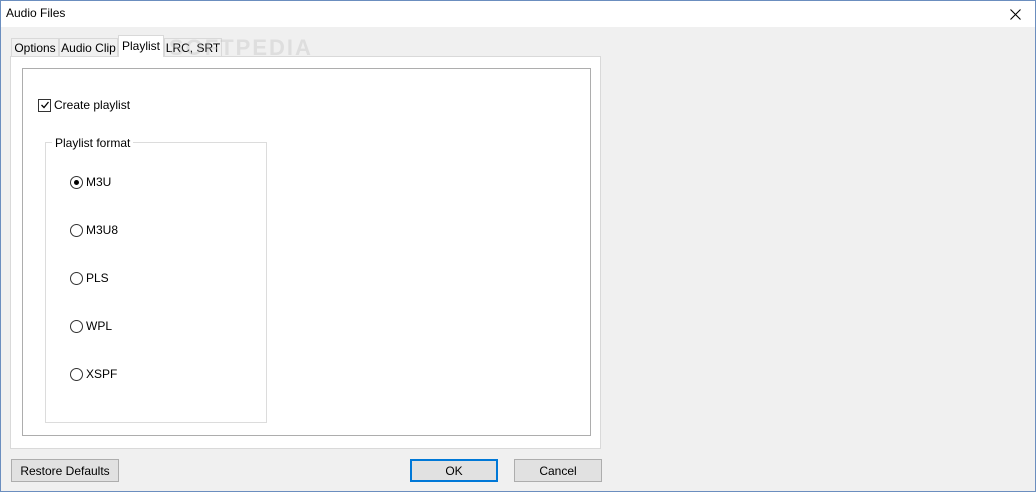  I want to click on playlist-format-label: Playlist format, so click(93, 143).